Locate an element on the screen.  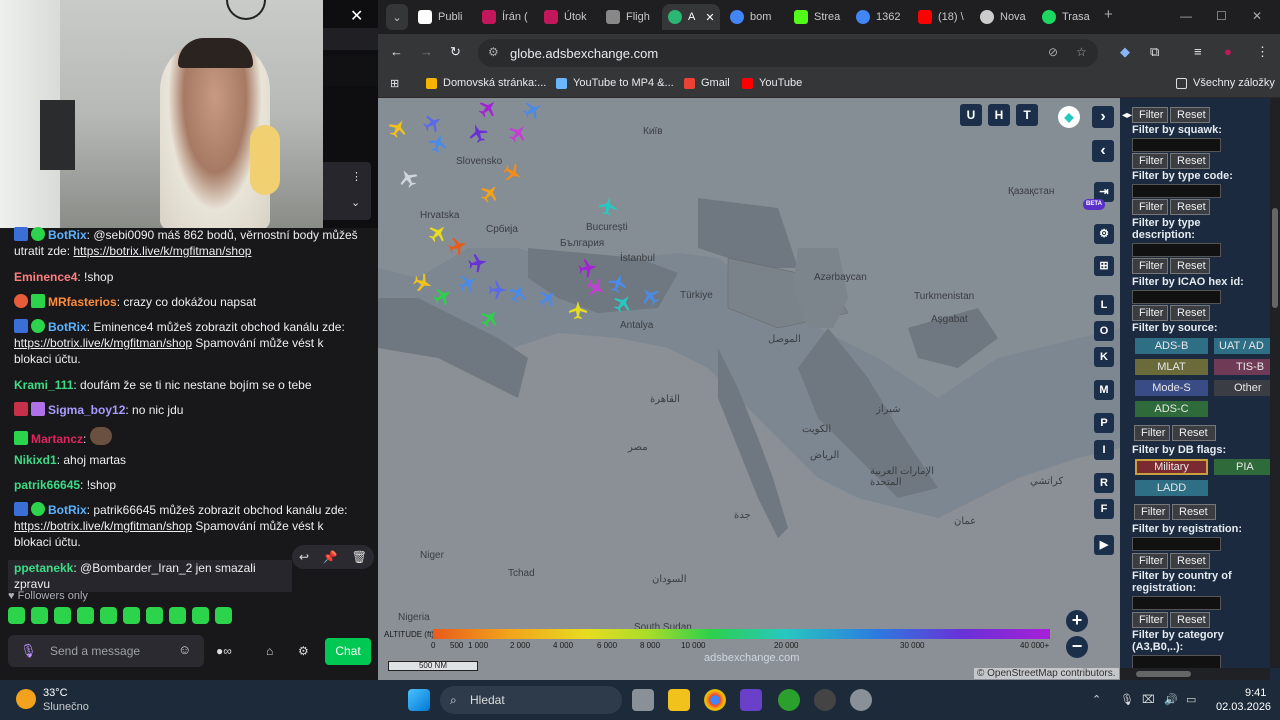
map-button-m: M is located at coordinates (1104, 390).